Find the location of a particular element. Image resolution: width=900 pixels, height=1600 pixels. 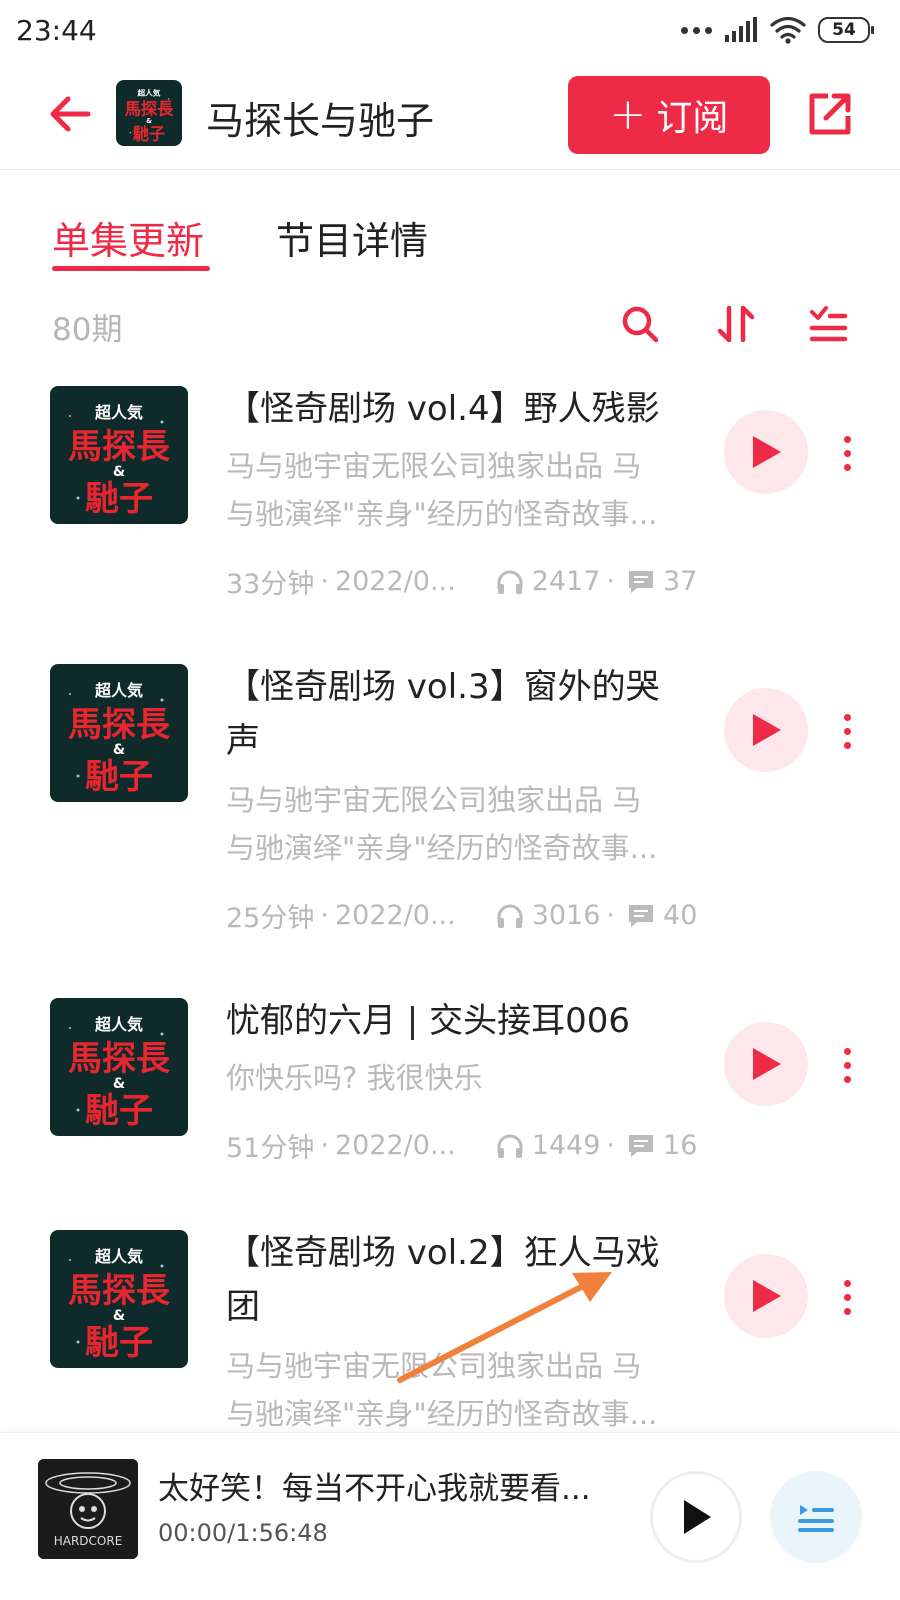

share-icon is located at coordinates (830, 114).